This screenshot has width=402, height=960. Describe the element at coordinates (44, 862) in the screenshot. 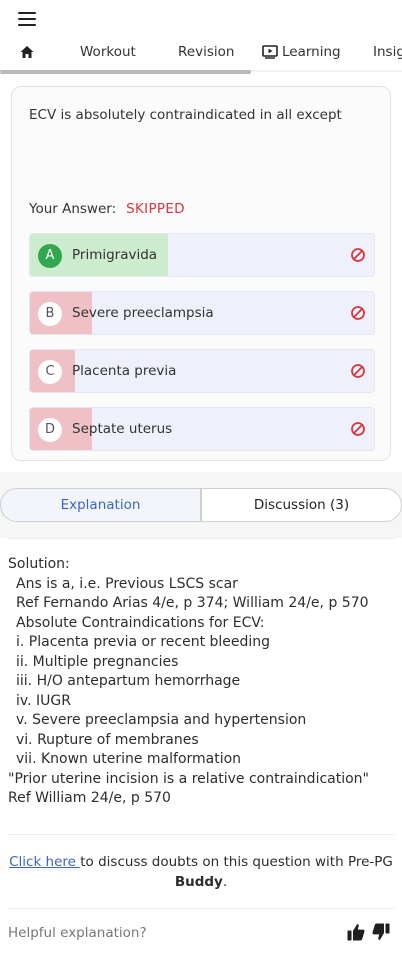

I see `click-here-link: Click here` at that location.